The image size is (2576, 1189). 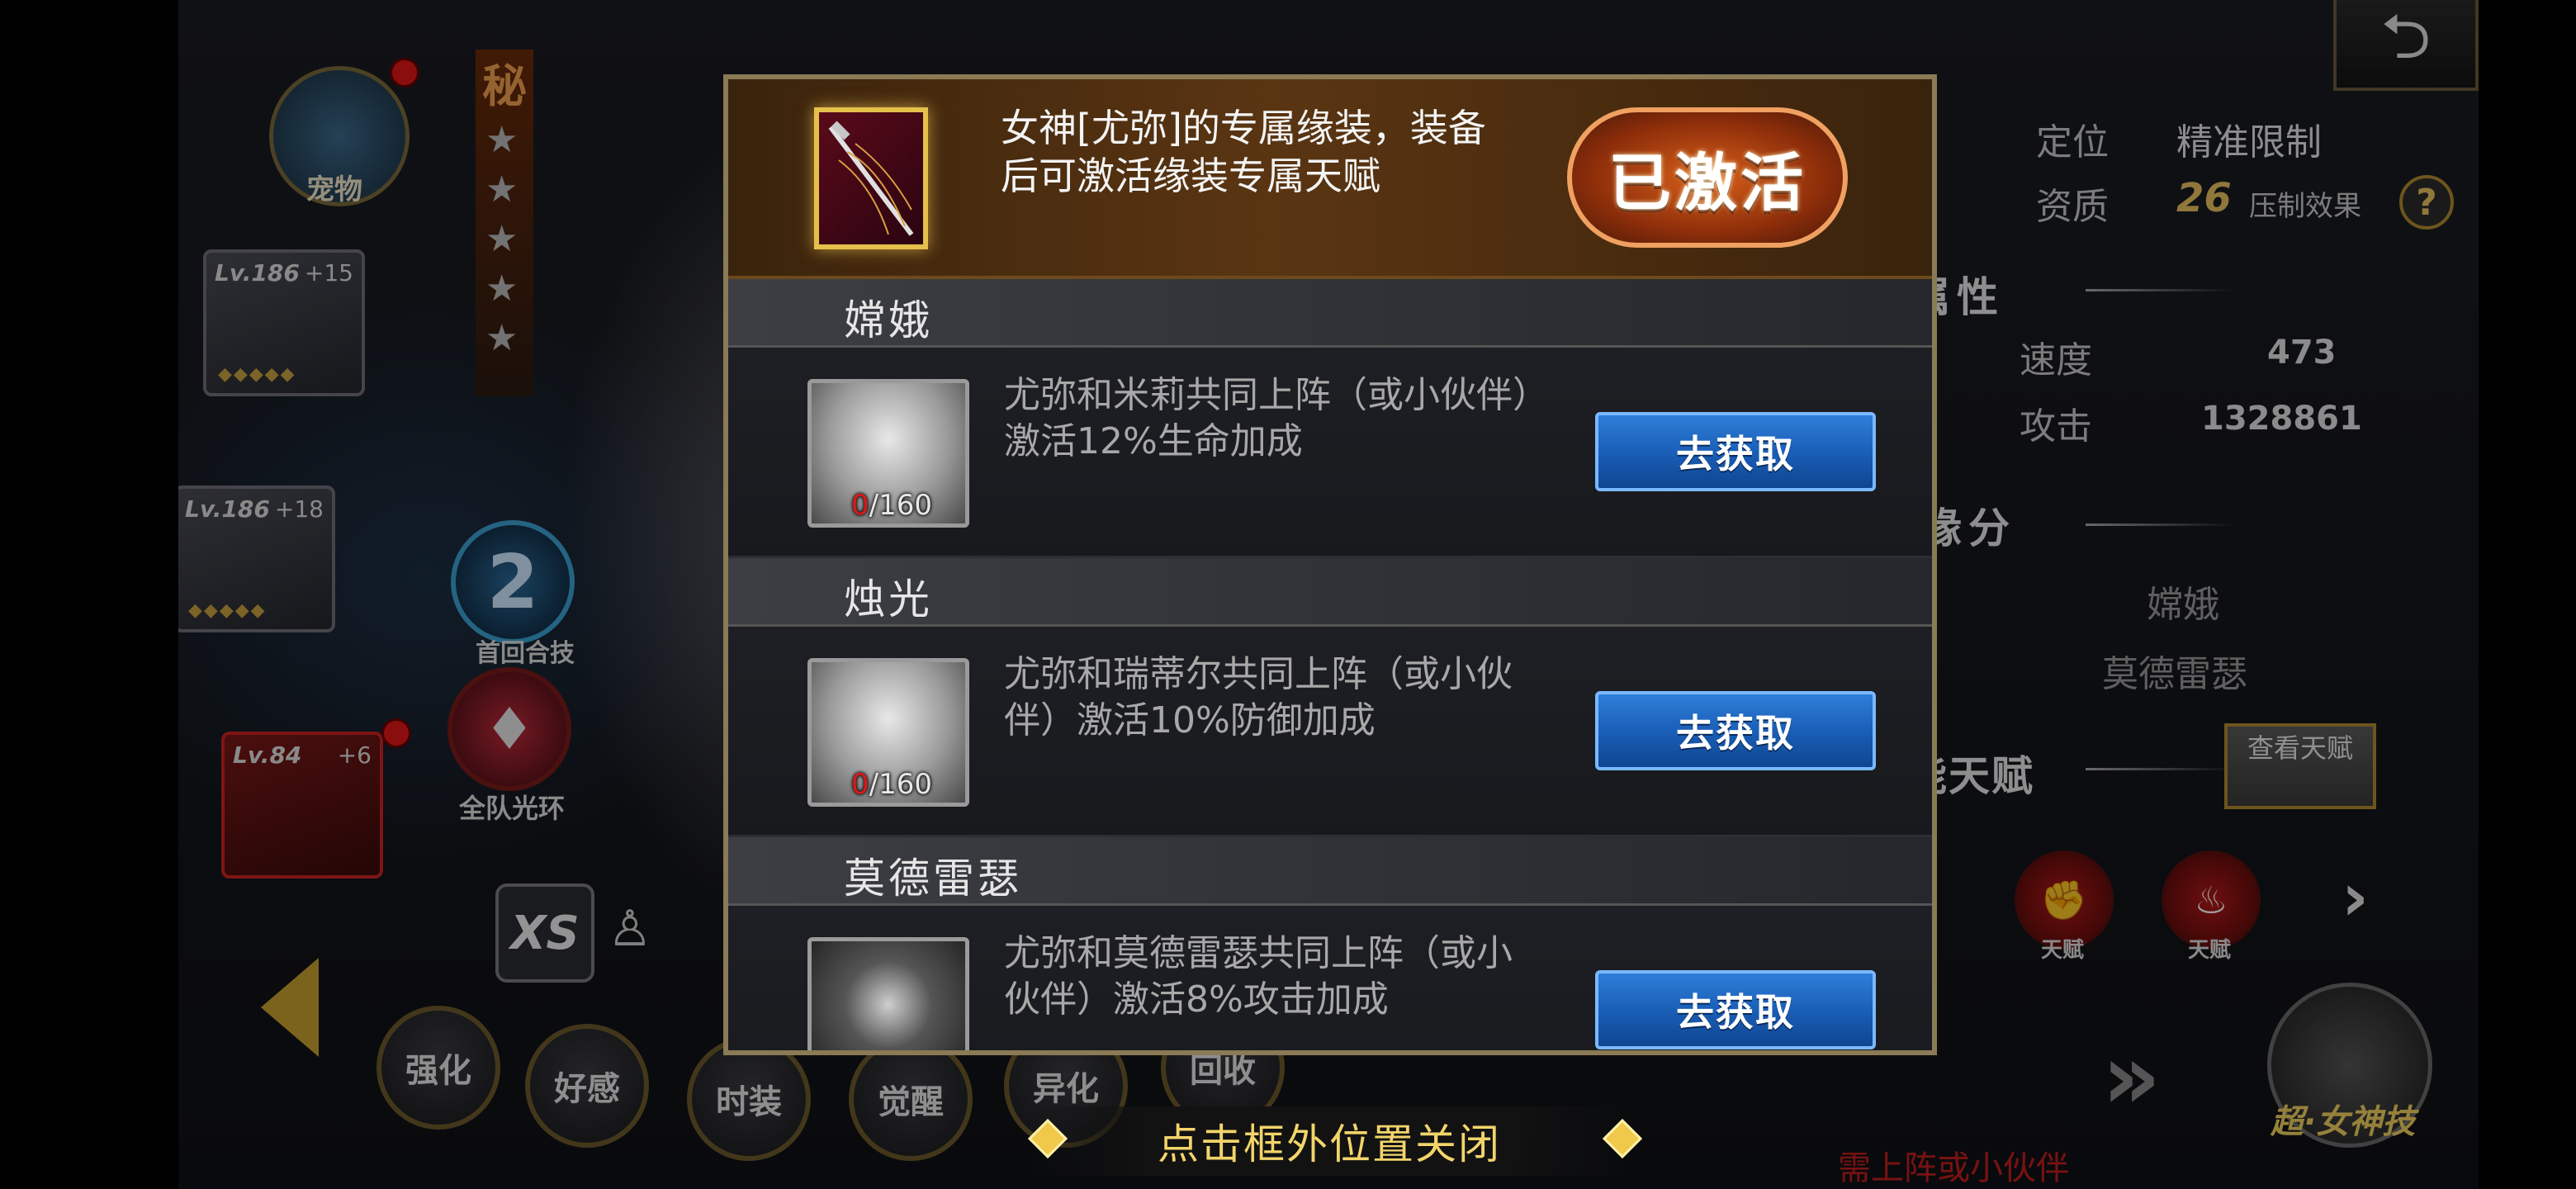 What do you see at coordinates (1258, 697) in the screenshot?
I see `fate-description: 尤弥和瑞蒂尔共同上阵（或小伙伴）激活10%防御加成` at bounding box center [1258, 697].